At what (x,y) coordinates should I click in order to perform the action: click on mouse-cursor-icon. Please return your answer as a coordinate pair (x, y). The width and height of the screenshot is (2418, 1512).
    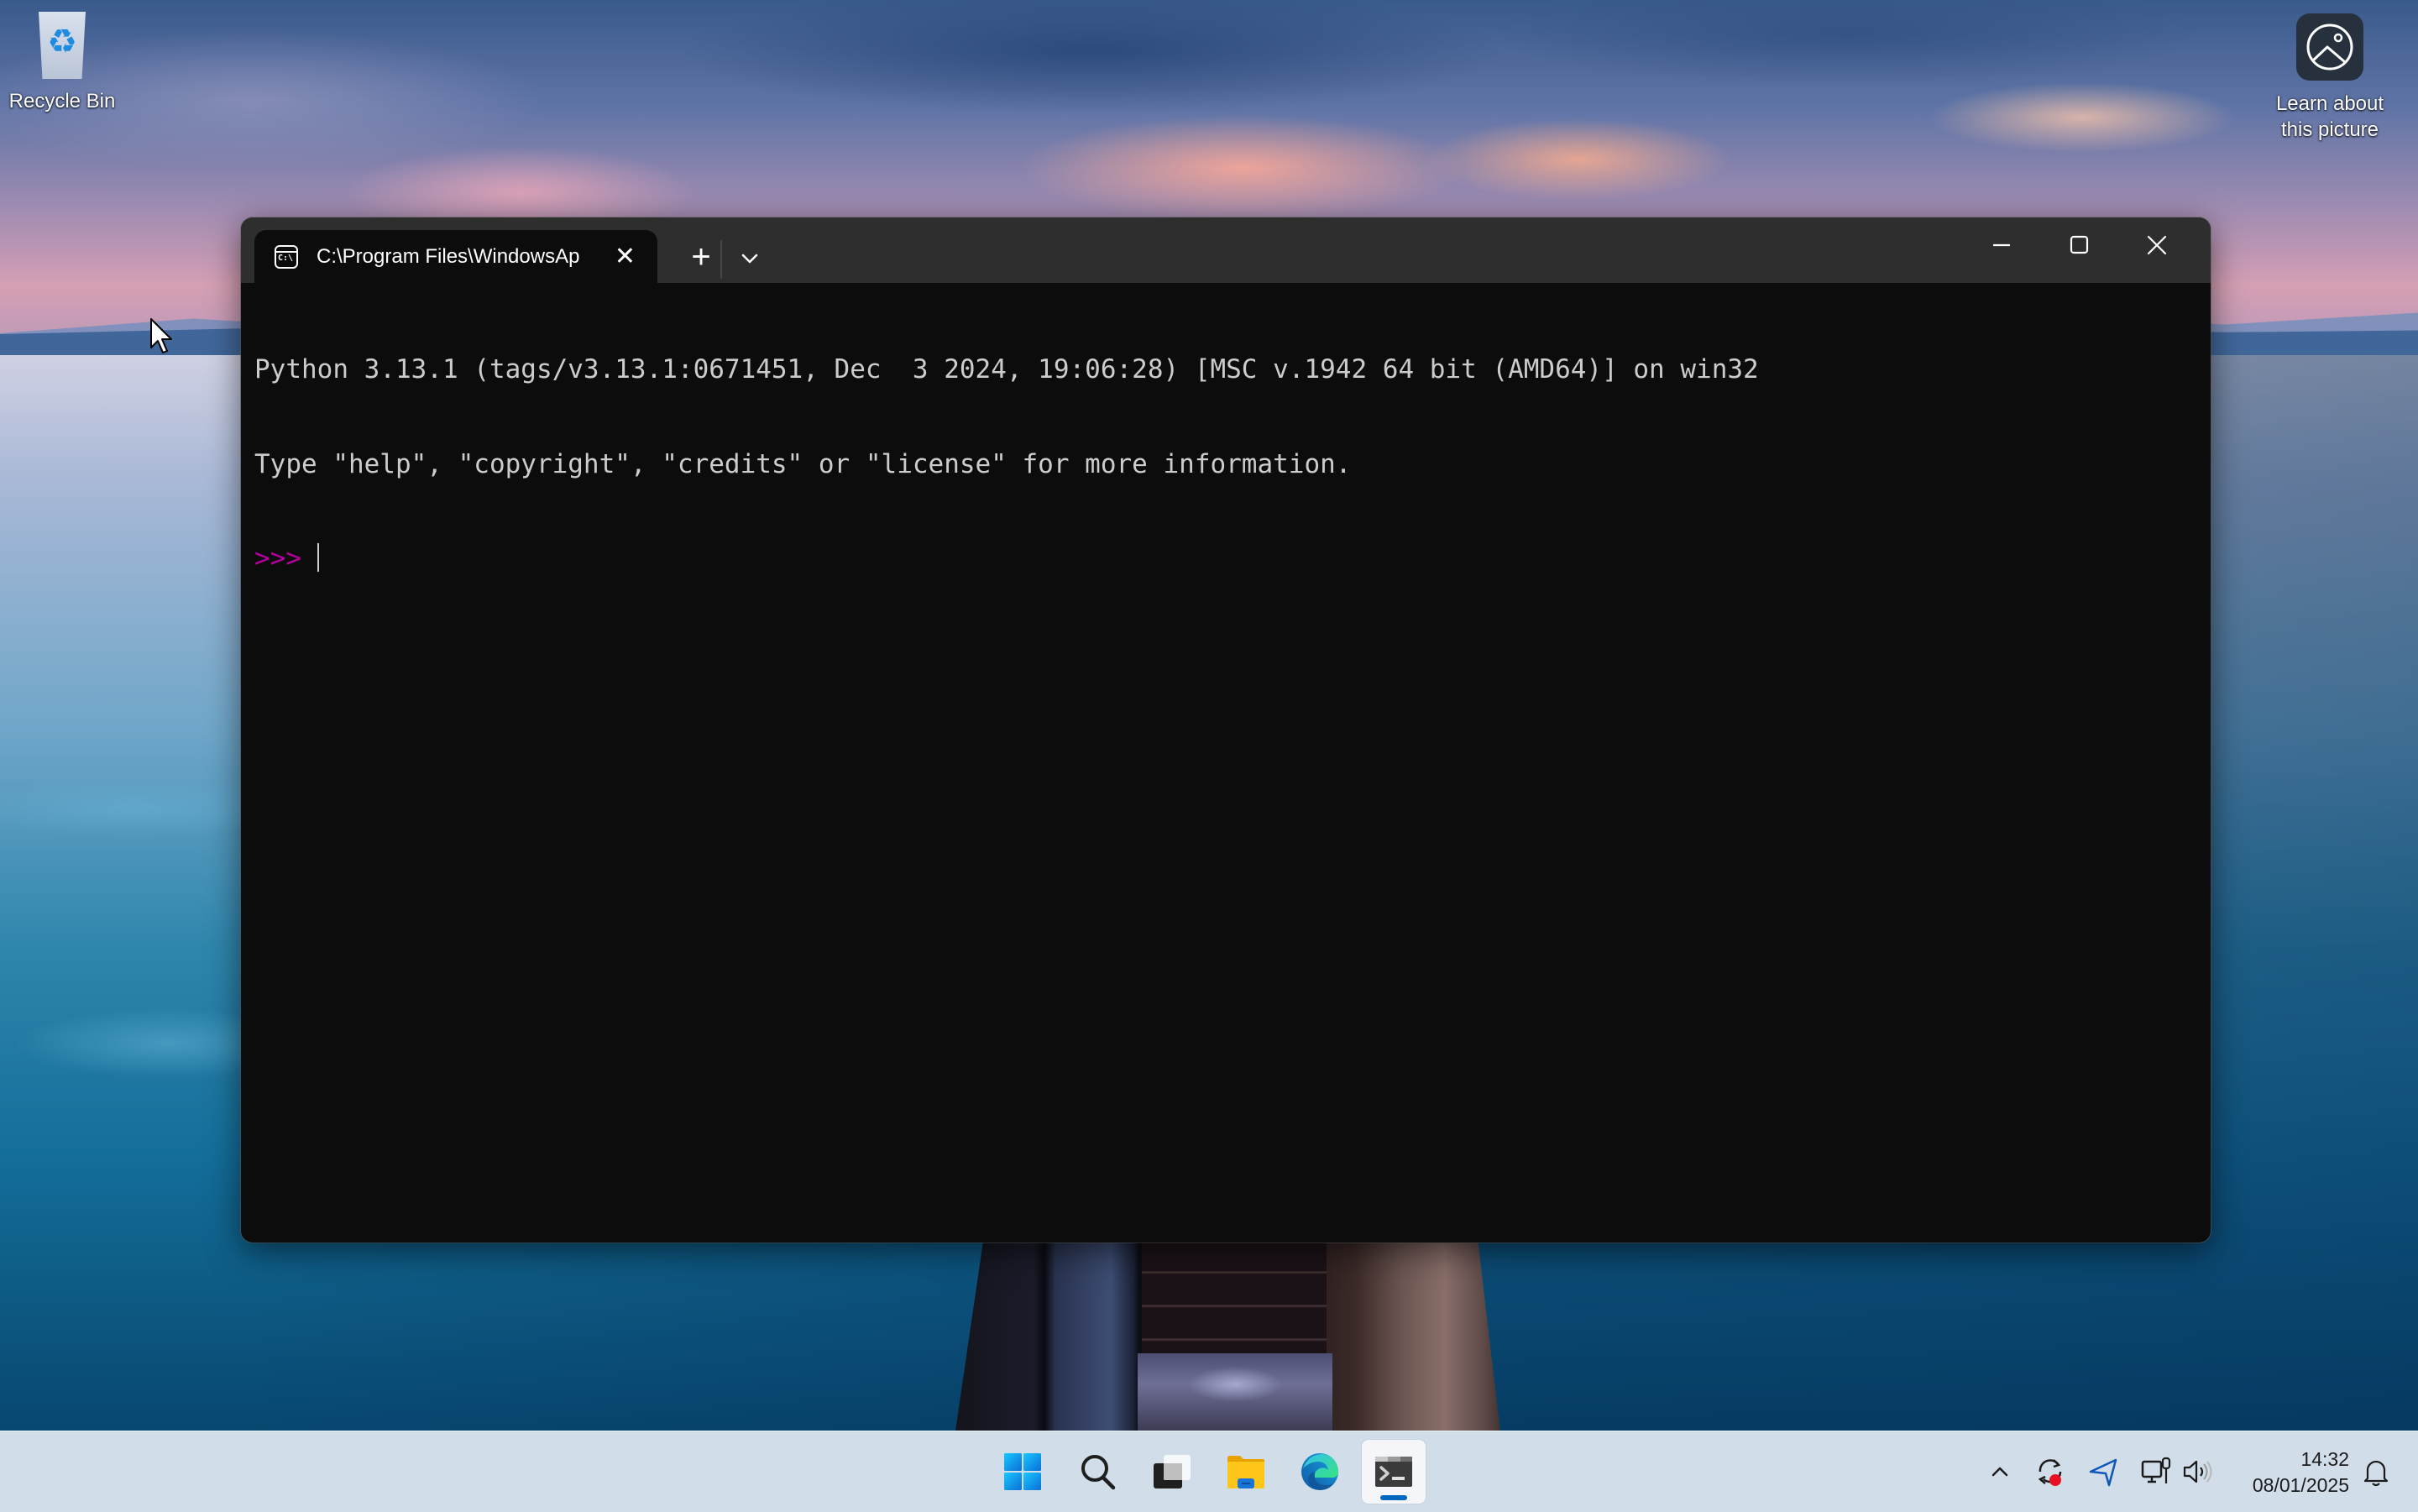
    Looking at the image, I should click on (161, 335).